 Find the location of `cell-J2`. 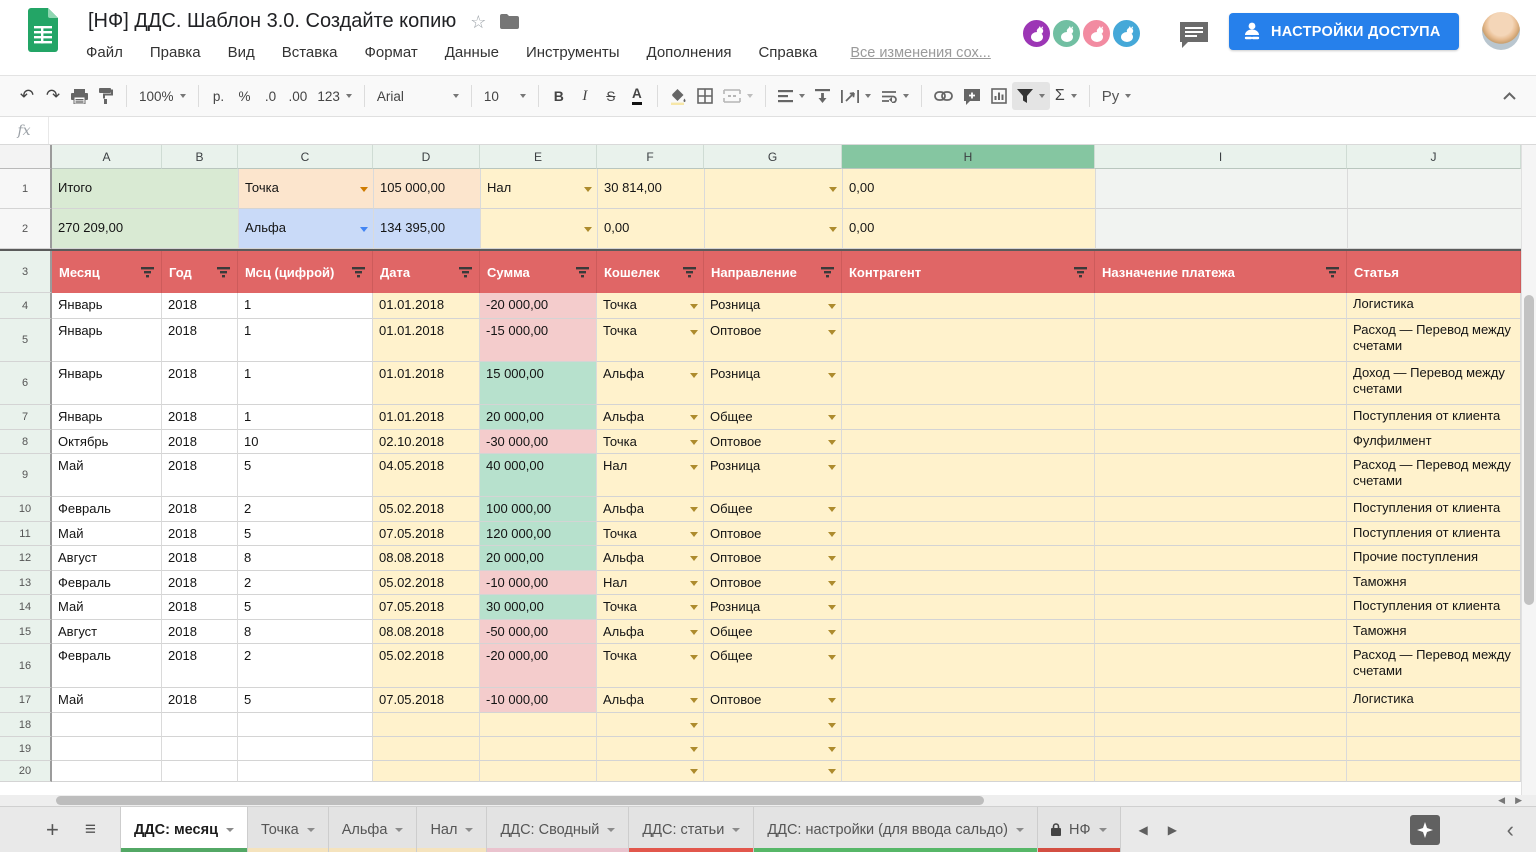

cell-J2 is located at coordinates (1434, 229).